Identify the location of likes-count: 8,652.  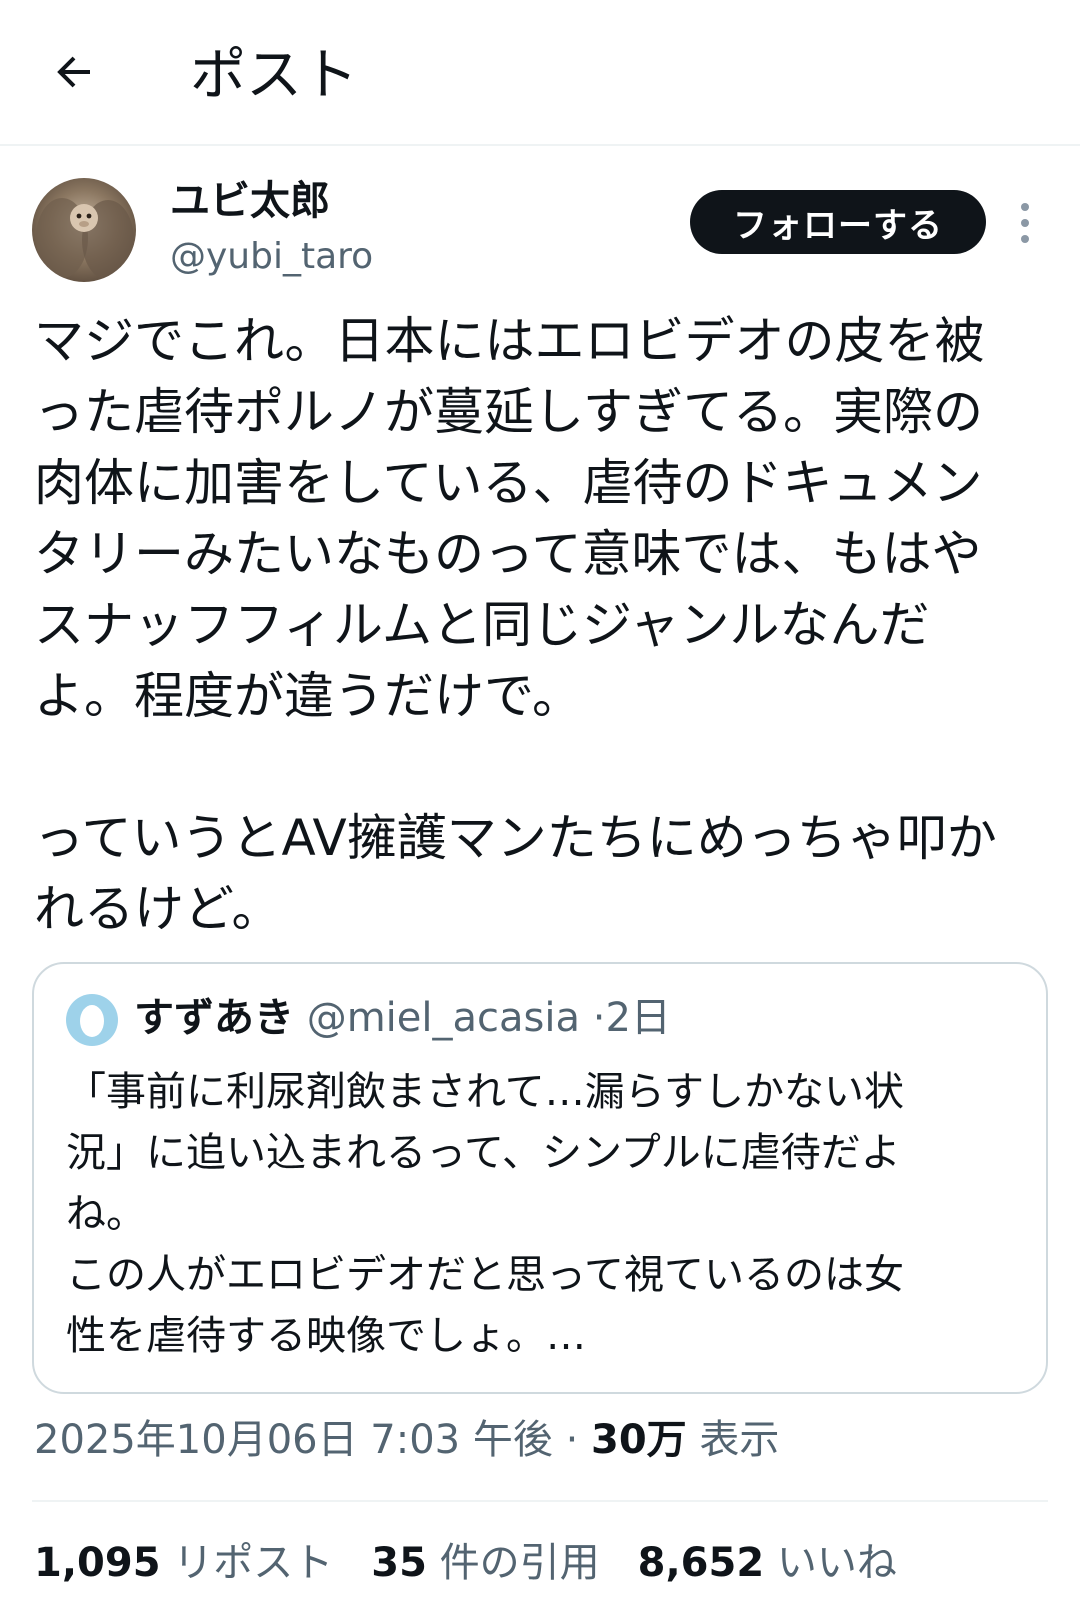
(701, 1563).